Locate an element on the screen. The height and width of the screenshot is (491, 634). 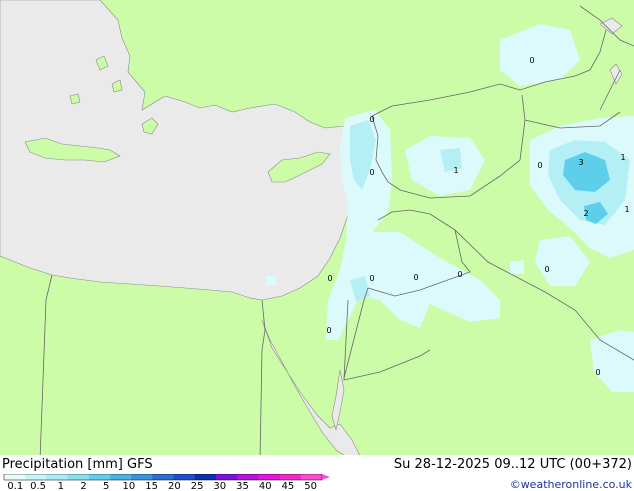
precip-value-label: 3 is located at coordinates (580, 162).